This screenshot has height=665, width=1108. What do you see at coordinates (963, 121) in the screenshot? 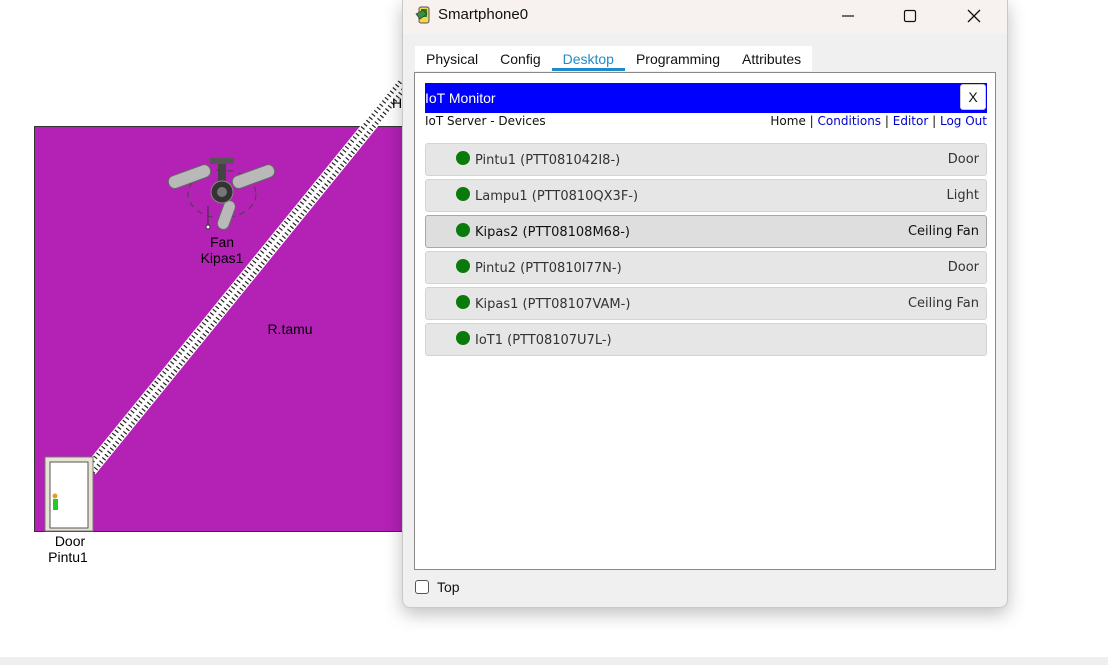
I see `nav-logout: Log Out` at bounding box center [963, 121].